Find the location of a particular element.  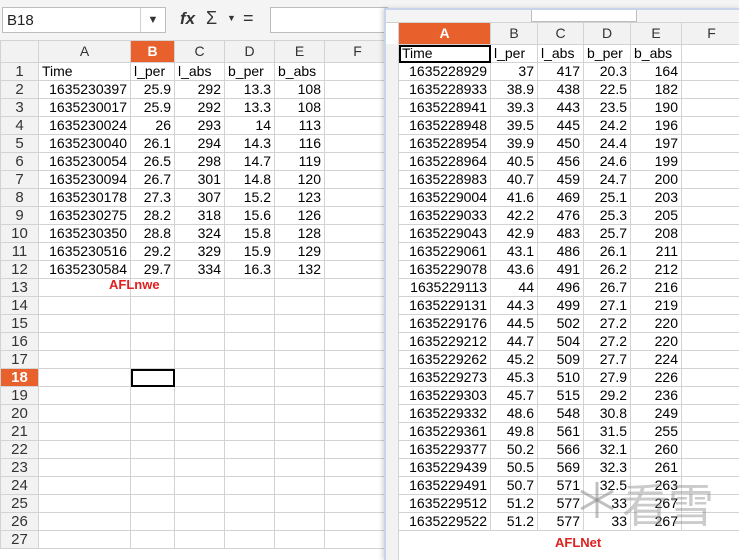

formula-input is located at coordinates (329, 20).